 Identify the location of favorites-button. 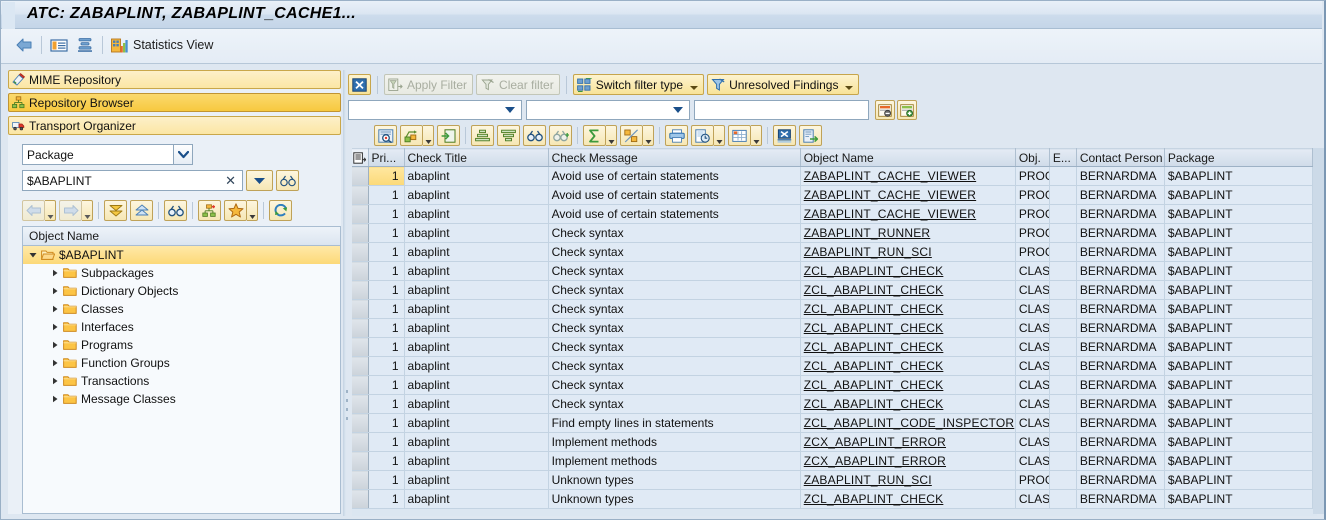
(235, 210).